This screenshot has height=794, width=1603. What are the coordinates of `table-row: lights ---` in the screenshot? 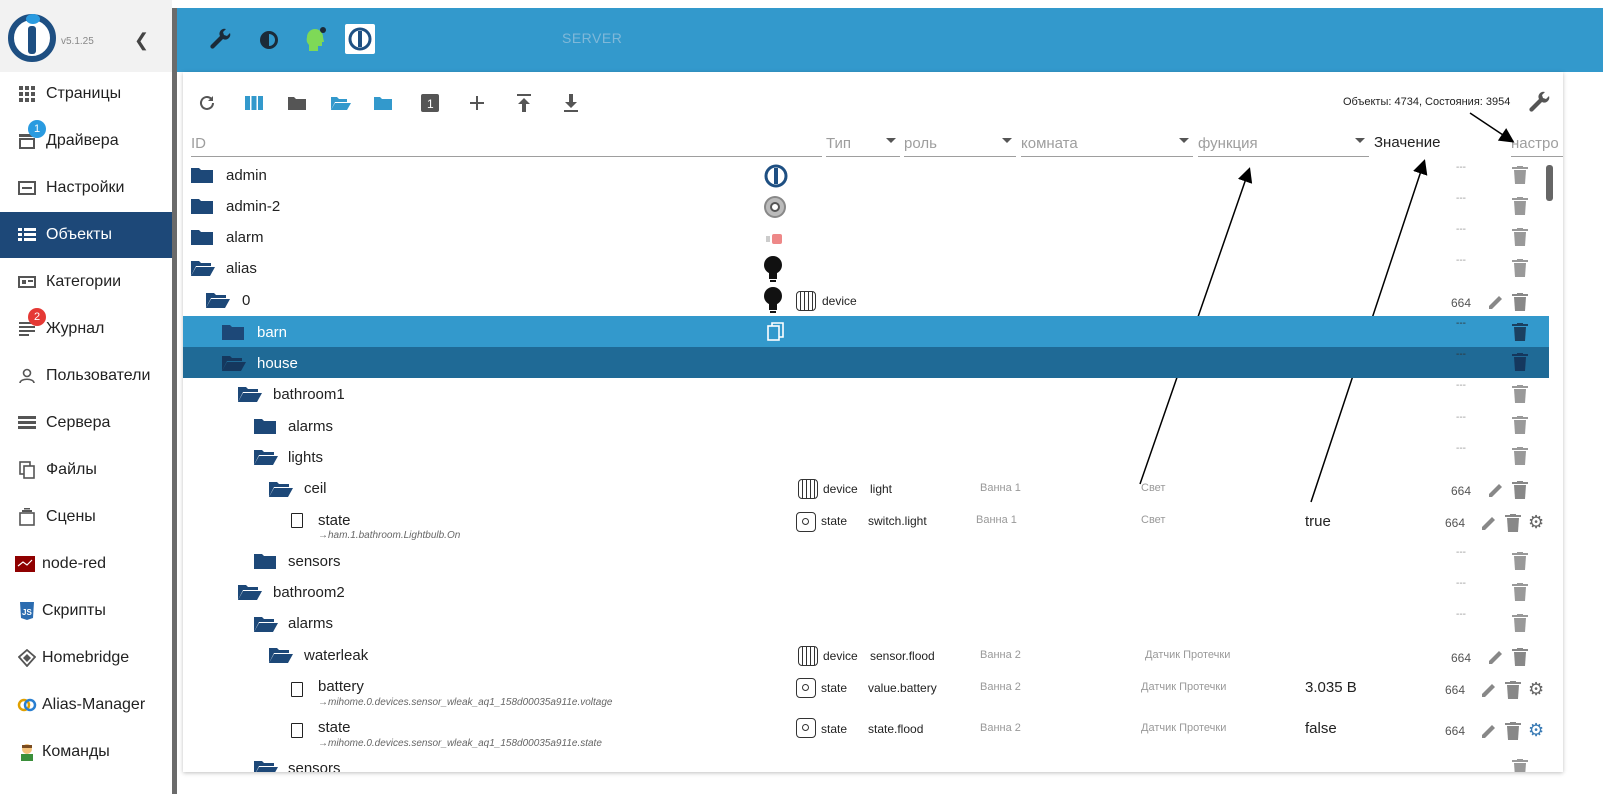 It's located at (866, 456).